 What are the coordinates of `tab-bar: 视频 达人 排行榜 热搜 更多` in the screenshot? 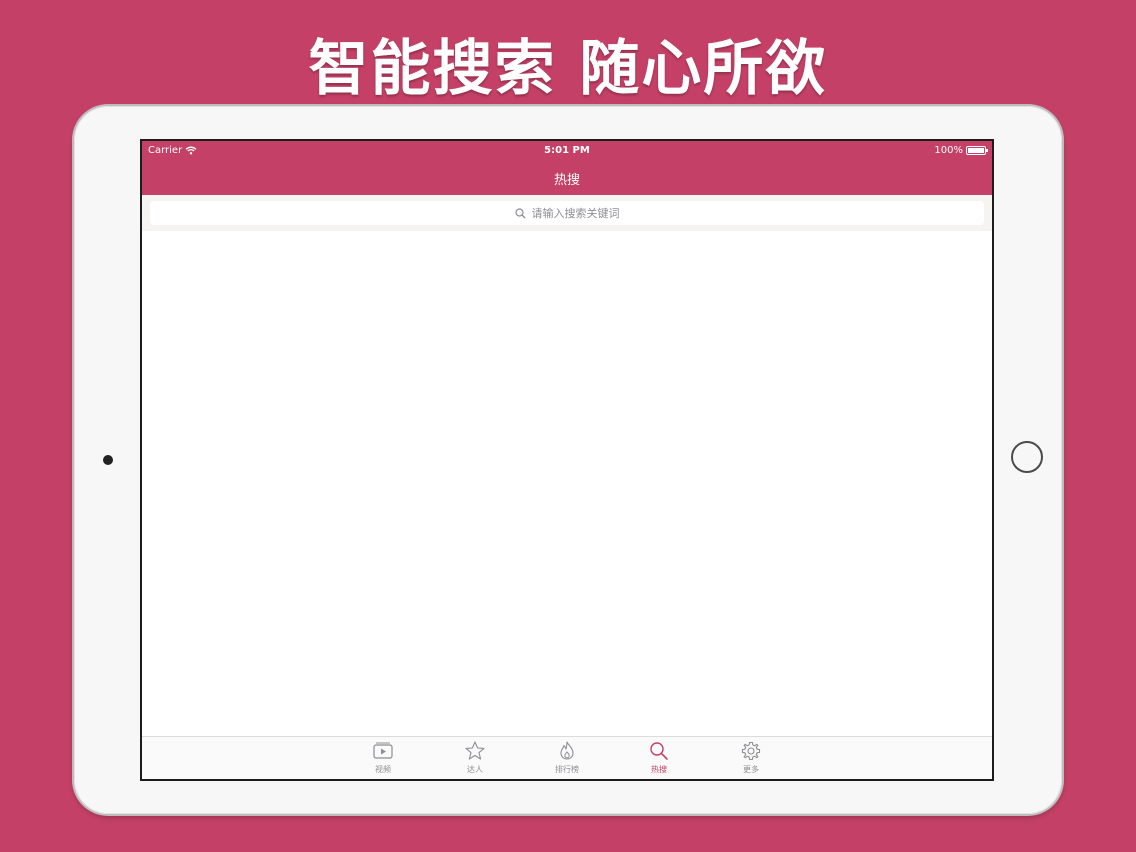 It's located at (567, 757).